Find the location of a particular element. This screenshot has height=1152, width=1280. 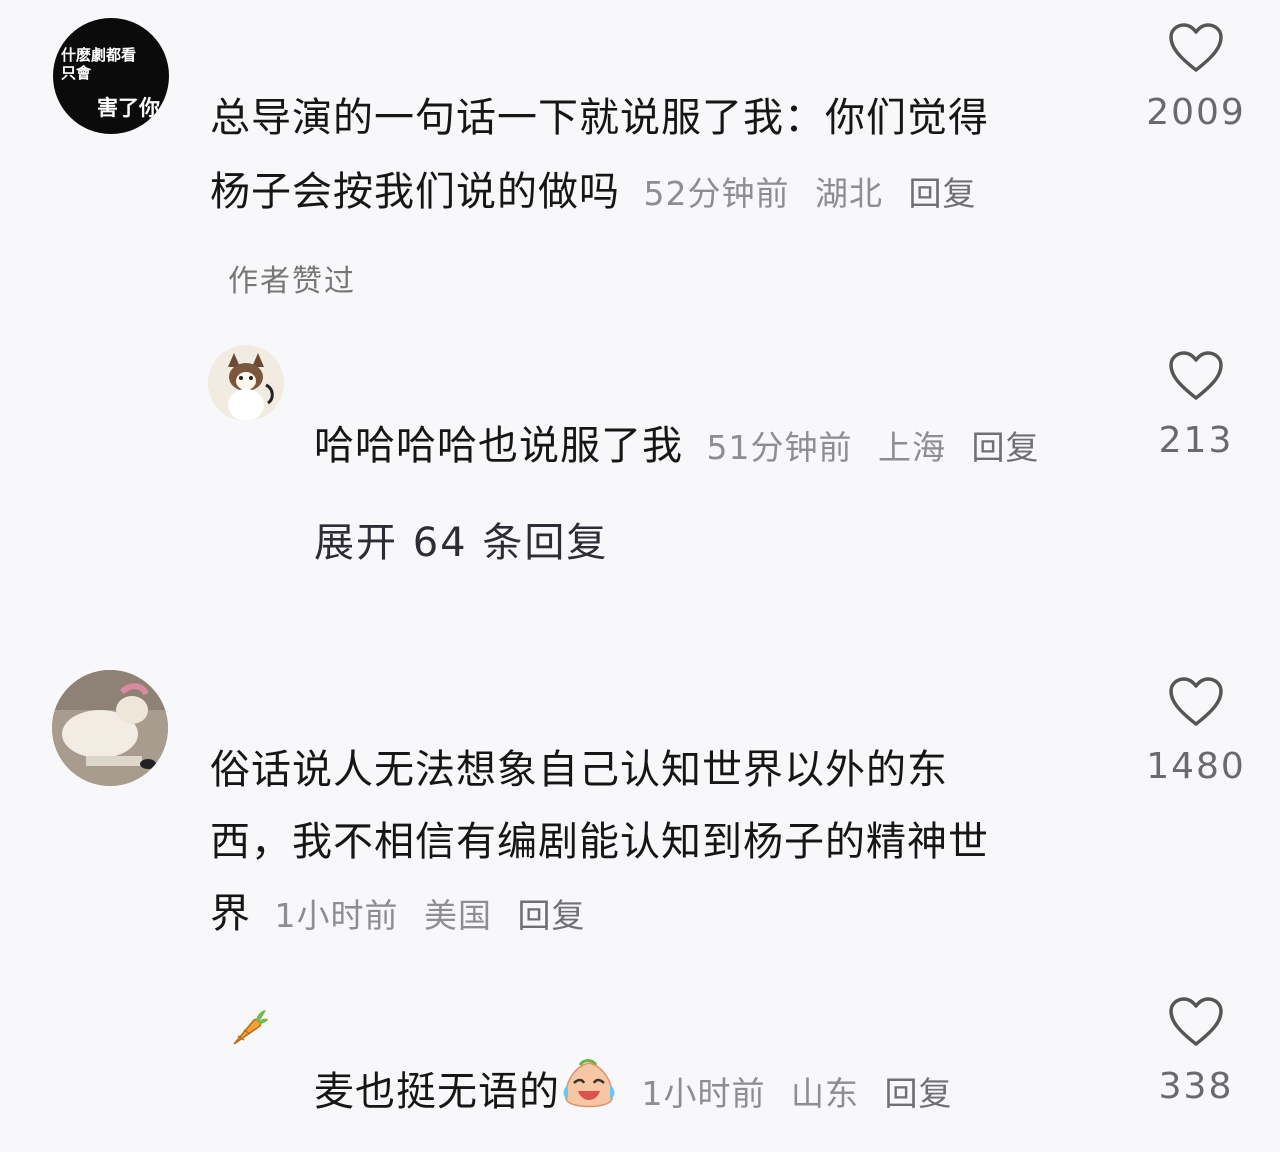

comment-4-line: 麦也挺无语的 1小时前 山东 回复 is located at coordinates (633, 1092).